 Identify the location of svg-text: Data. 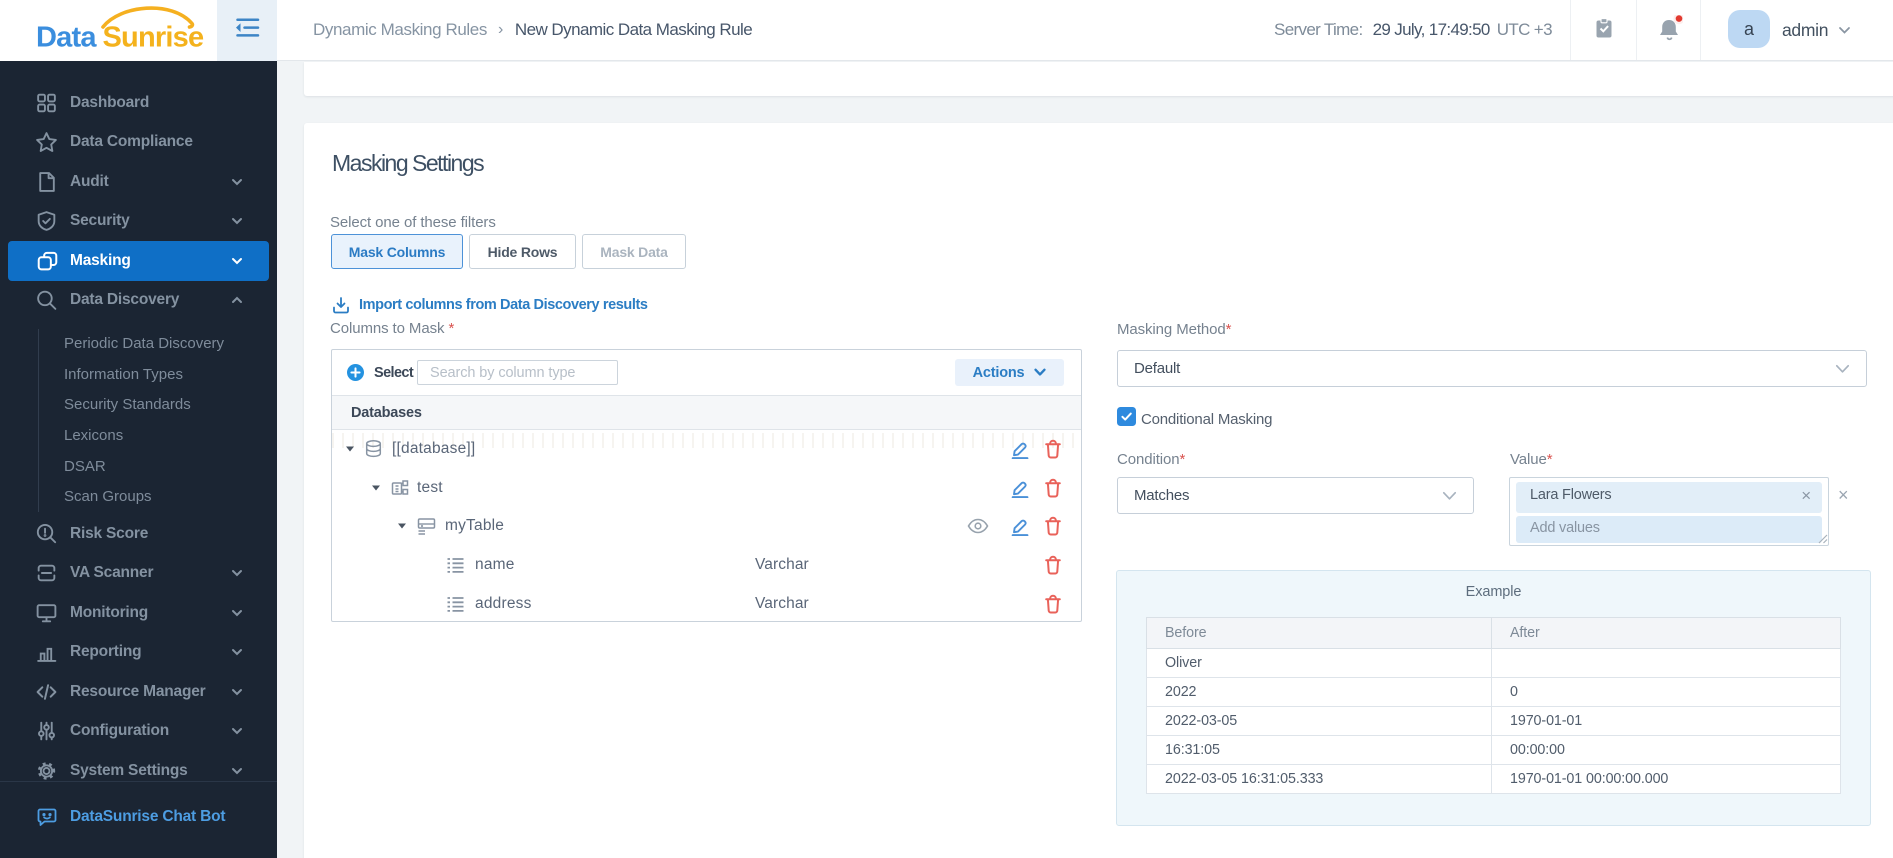
(66, 38).